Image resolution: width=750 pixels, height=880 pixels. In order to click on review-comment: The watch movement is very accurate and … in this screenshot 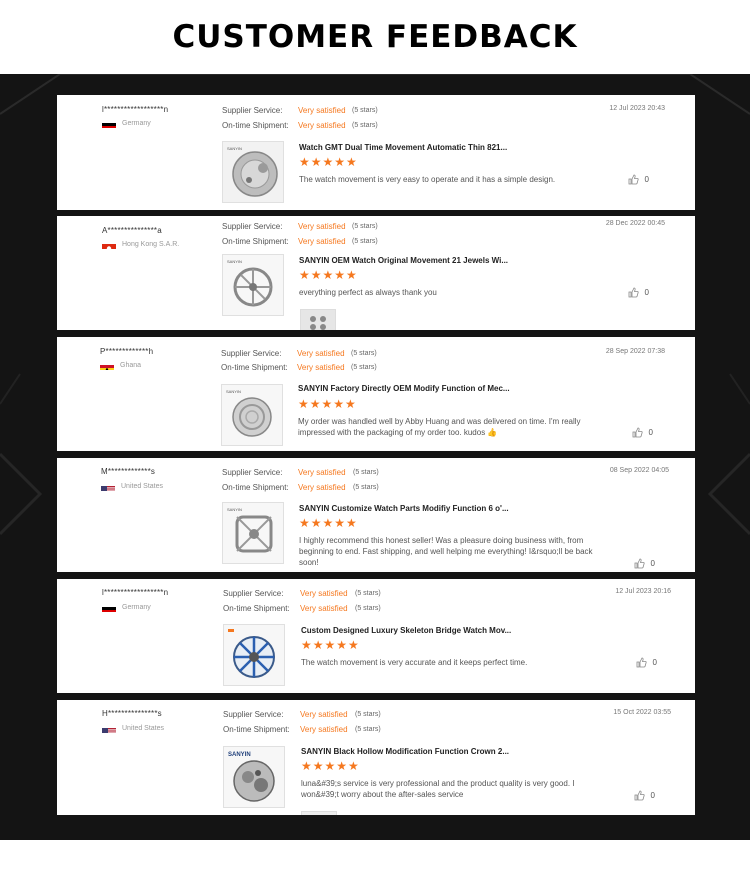, I will do `click(414, 662)`.